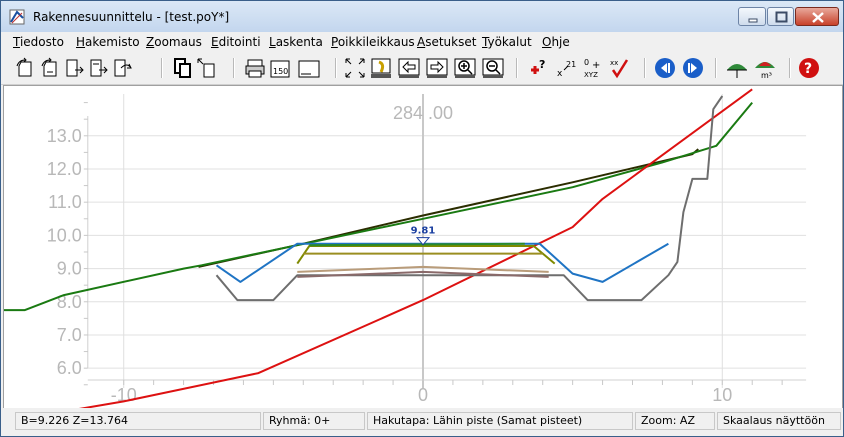  What do you see at coordinates (75, 68) in the screenshot?
I see `export-section-icon` at bounding box center [75, 68].